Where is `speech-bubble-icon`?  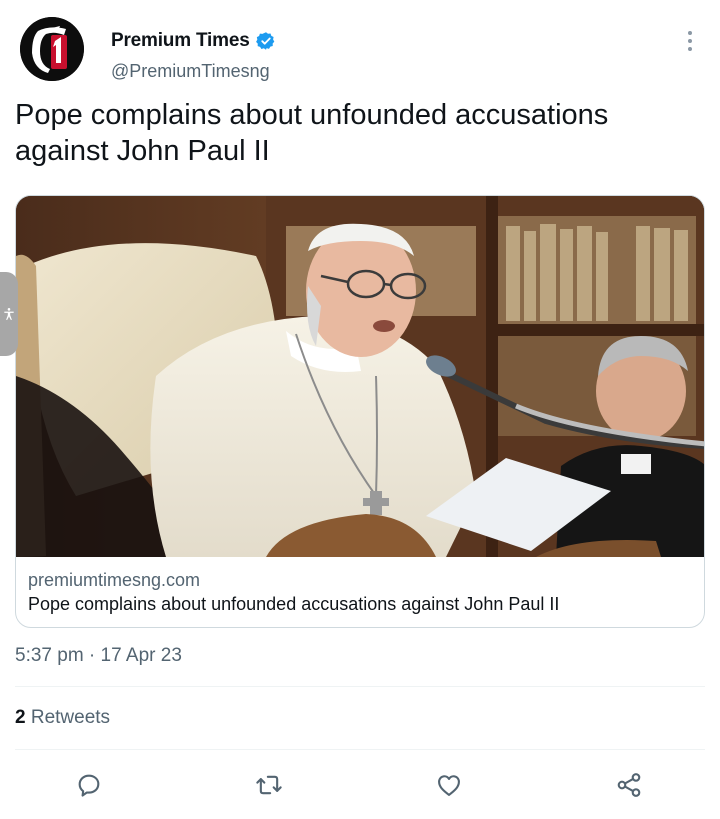 speech-bubble-icon is located at coordinates (89, 785).